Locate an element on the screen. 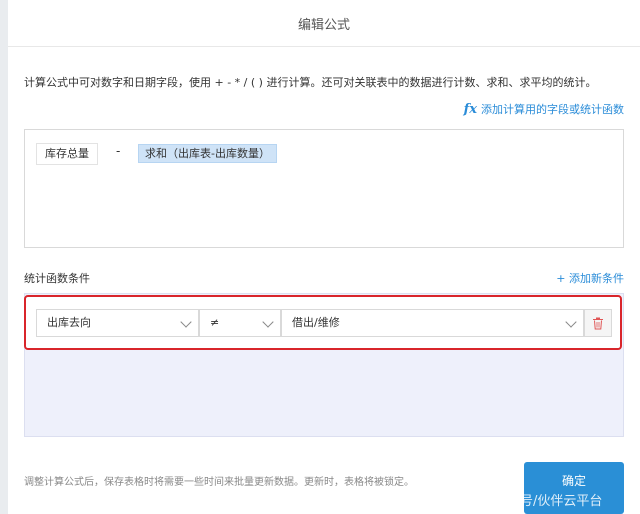  formula-function-token: 求和（出库表-出库数量） is located at coordinates (207, 153).